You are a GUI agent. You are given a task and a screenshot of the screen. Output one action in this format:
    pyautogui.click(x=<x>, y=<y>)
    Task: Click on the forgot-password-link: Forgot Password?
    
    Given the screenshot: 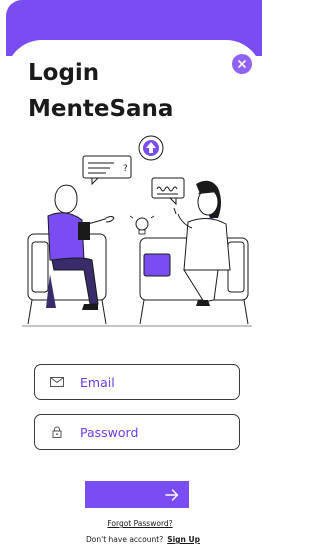 What is the action you would take?
    pyautogui.click(x=140, y=523)
    